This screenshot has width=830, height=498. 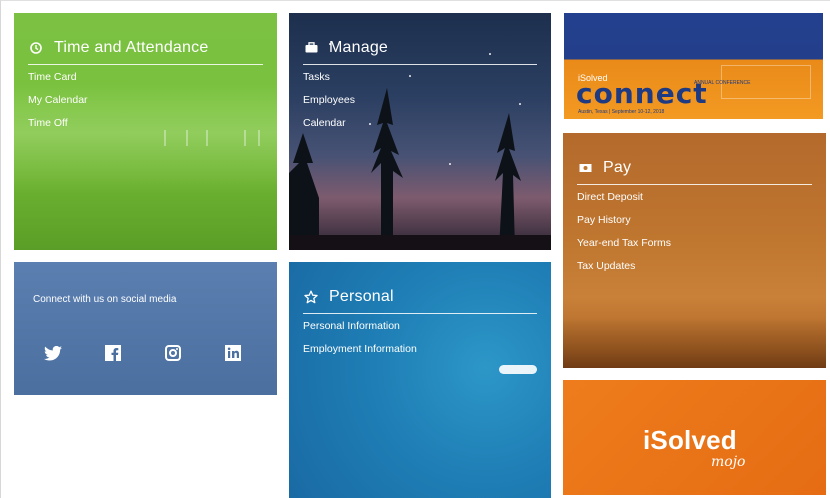 I want to click on pay-header: Pay, so click(x=694, y=168).